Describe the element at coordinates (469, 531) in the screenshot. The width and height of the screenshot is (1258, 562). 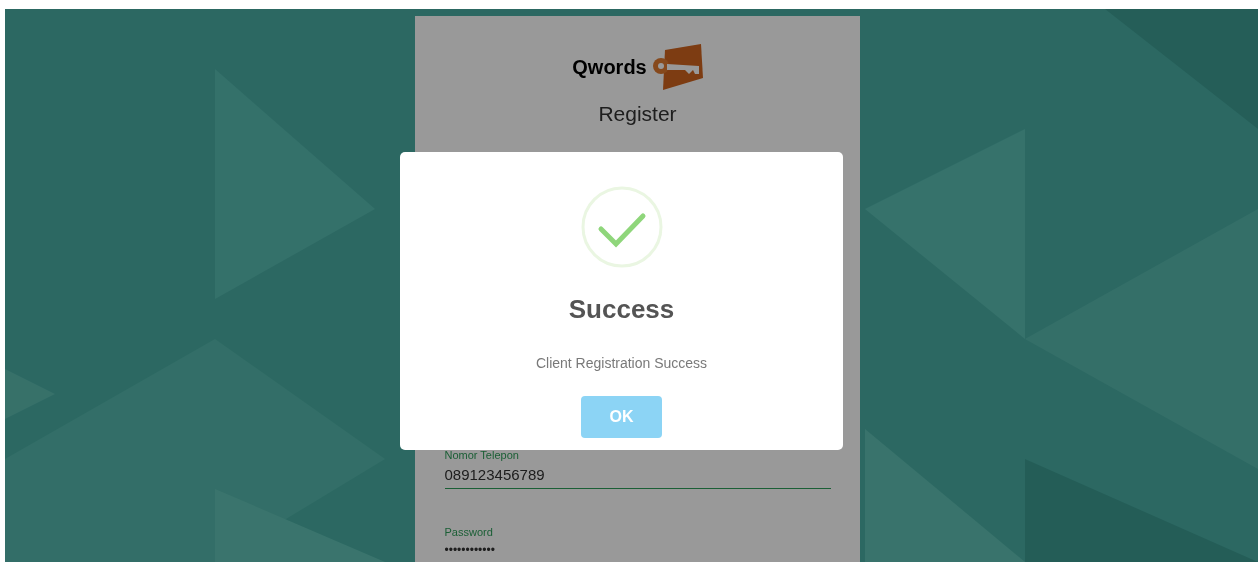
I see `field-label: Password` at that location.